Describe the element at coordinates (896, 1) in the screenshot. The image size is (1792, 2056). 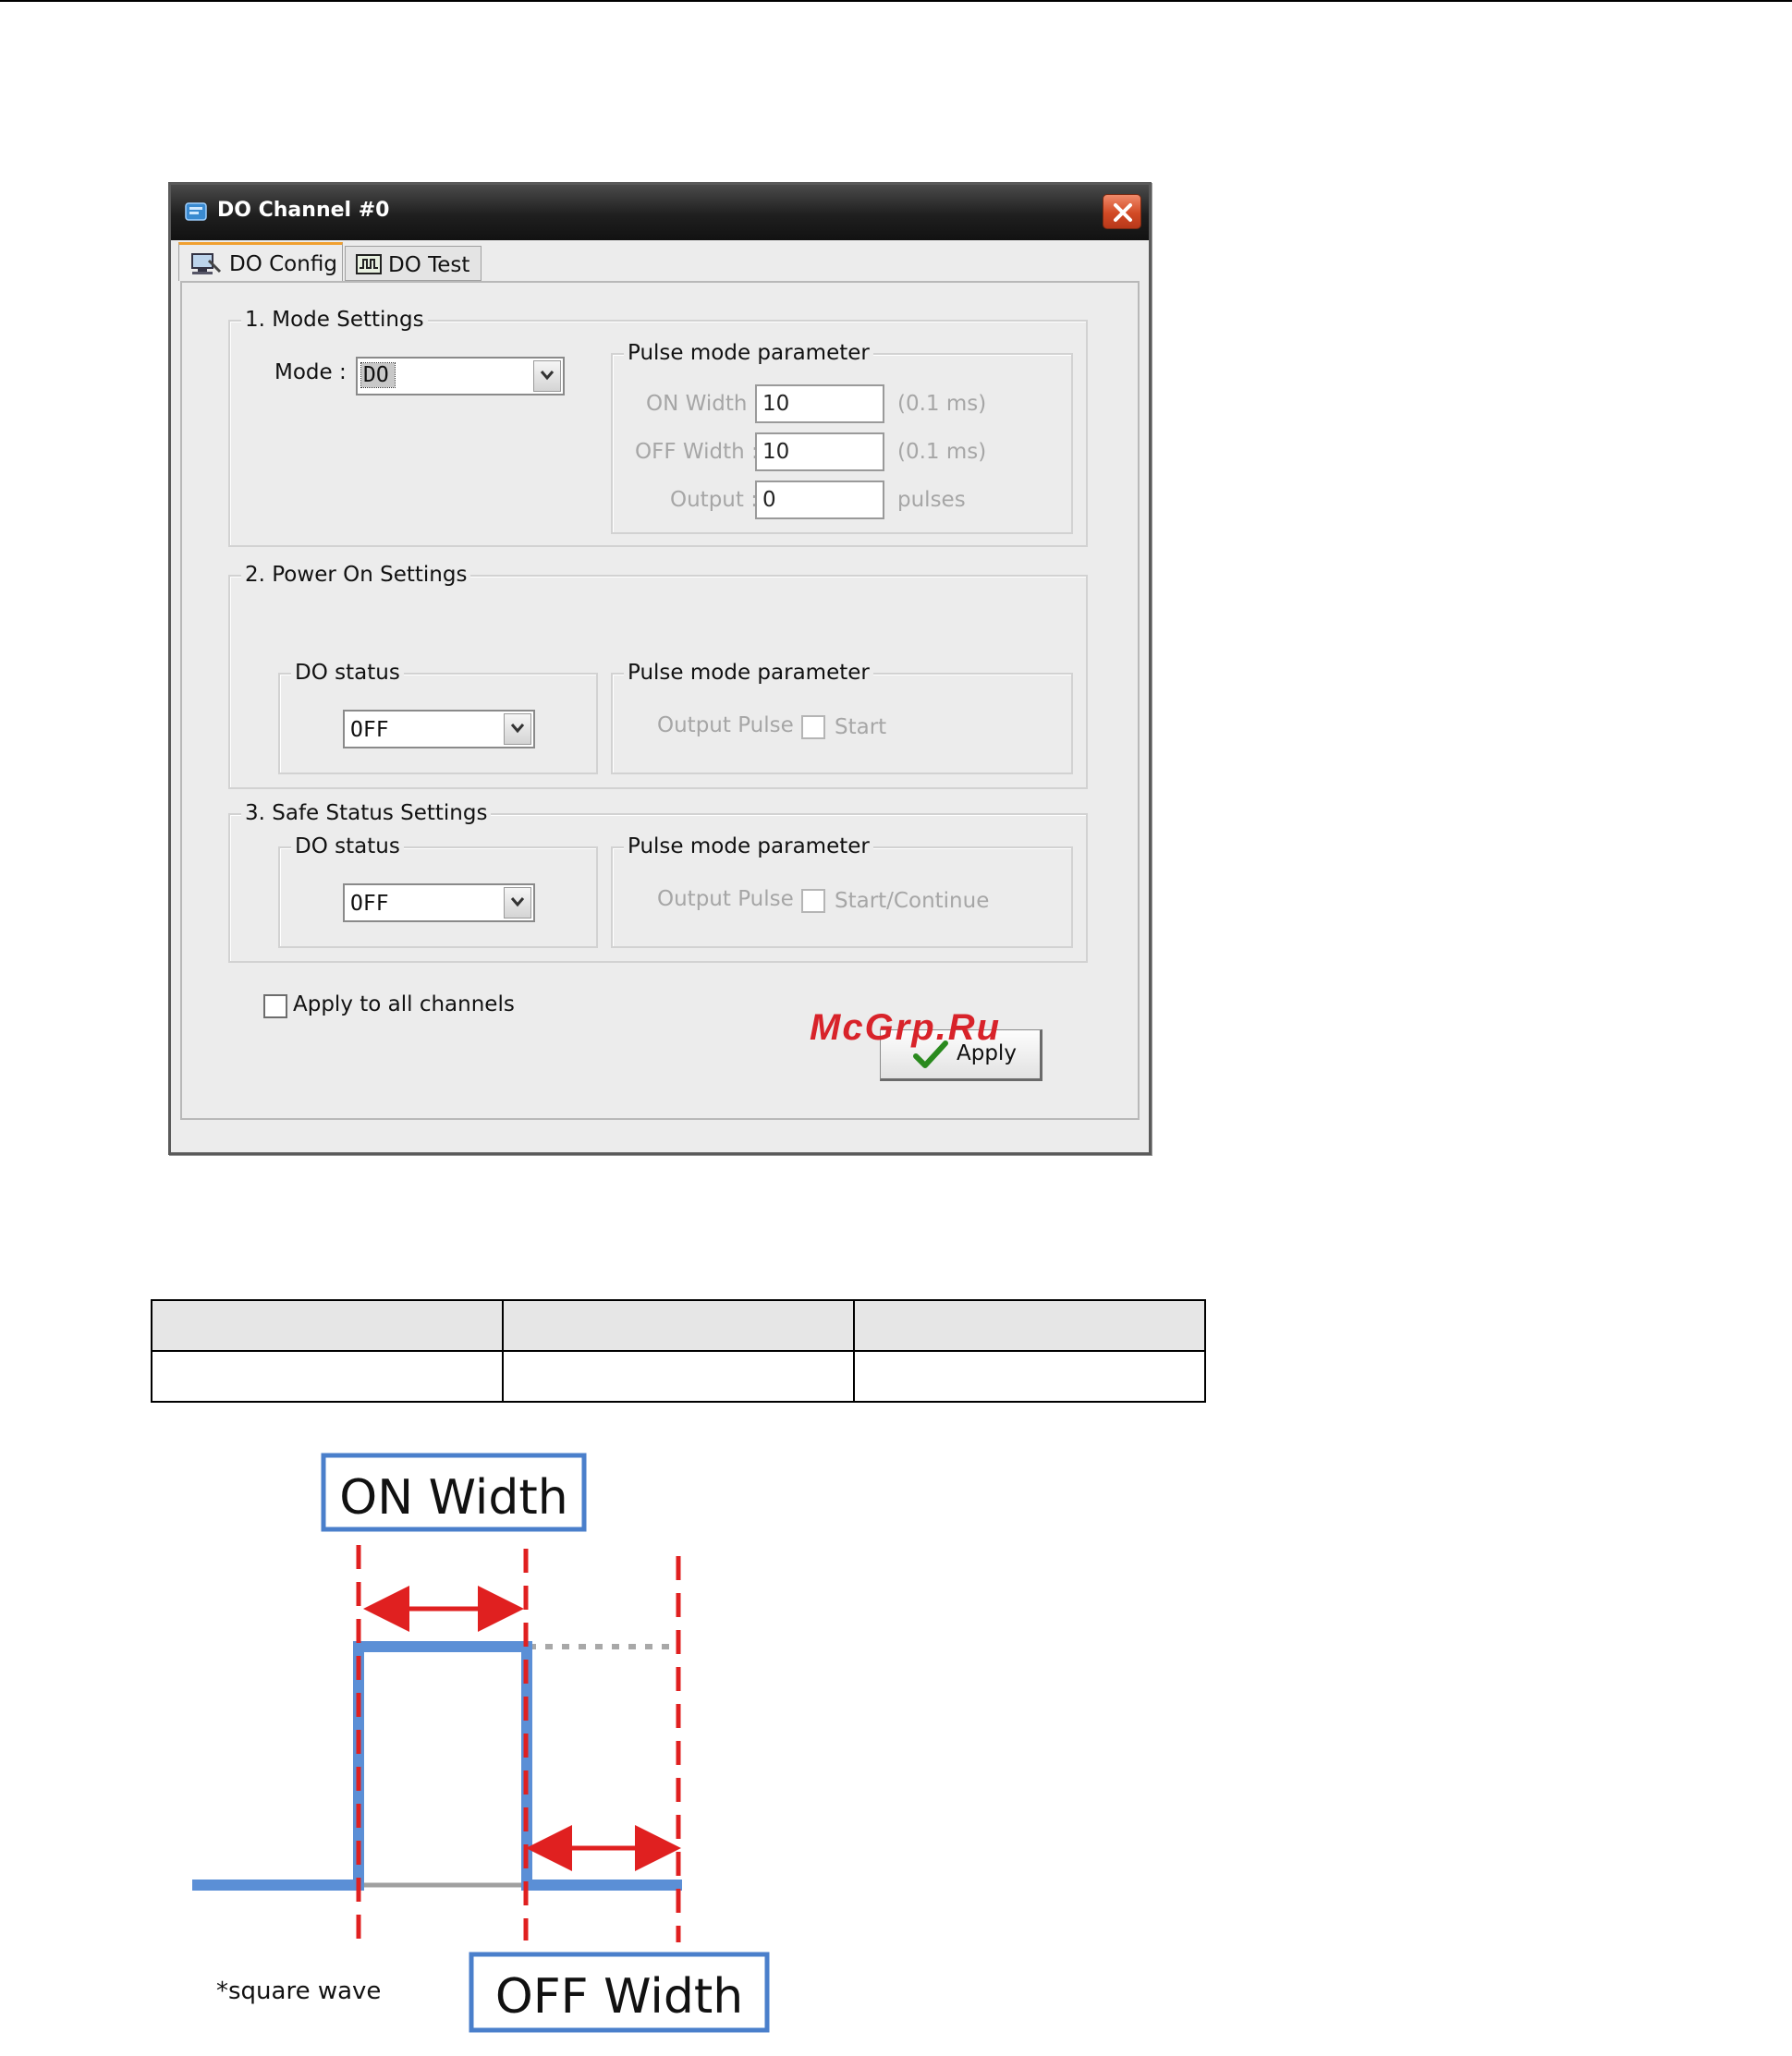
I see `page-top-rule` at that location.